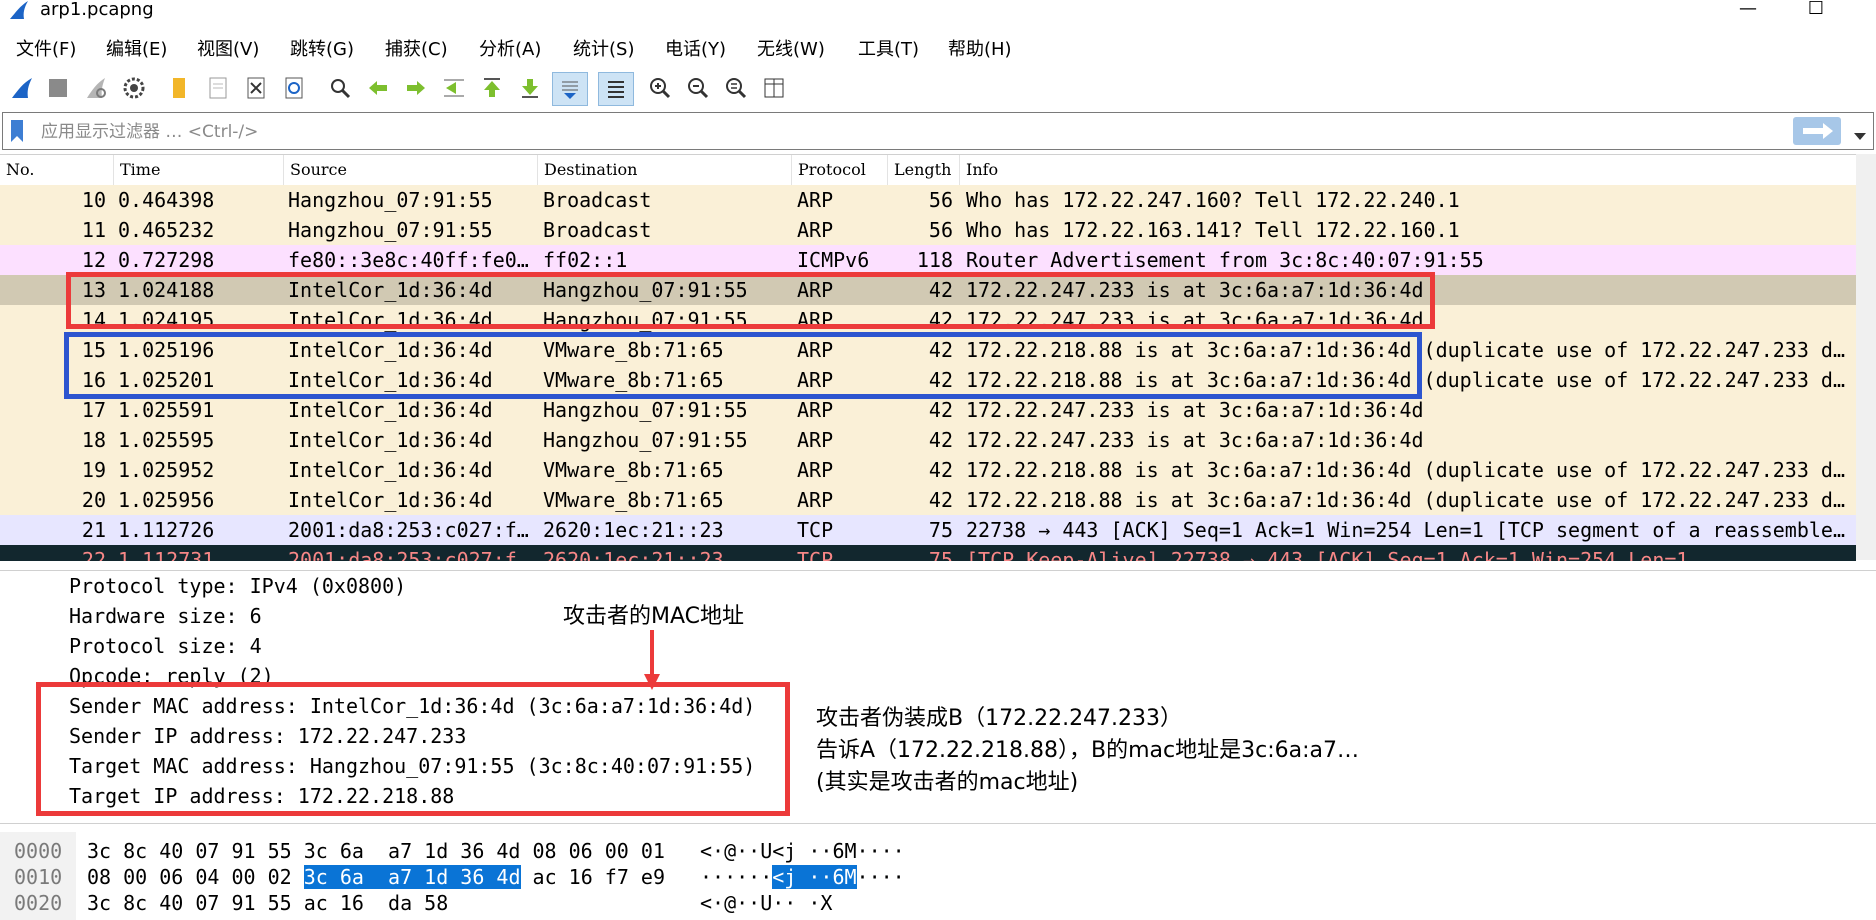 The width and height of the screenshot is (1876, 920). Describe the element at coordinates (665, 170) in the screenshot. I see `column-header-destination: Destination` at that location.